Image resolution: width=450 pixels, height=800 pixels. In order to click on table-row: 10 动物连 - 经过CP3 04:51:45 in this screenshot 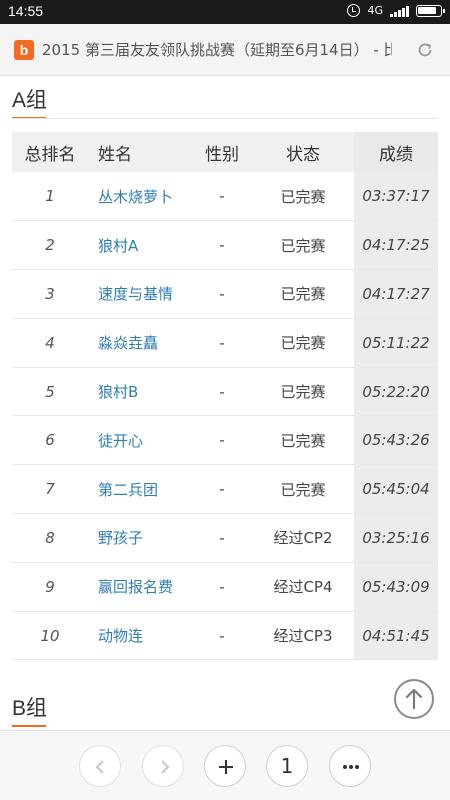, I will do `click(225, 636)`.